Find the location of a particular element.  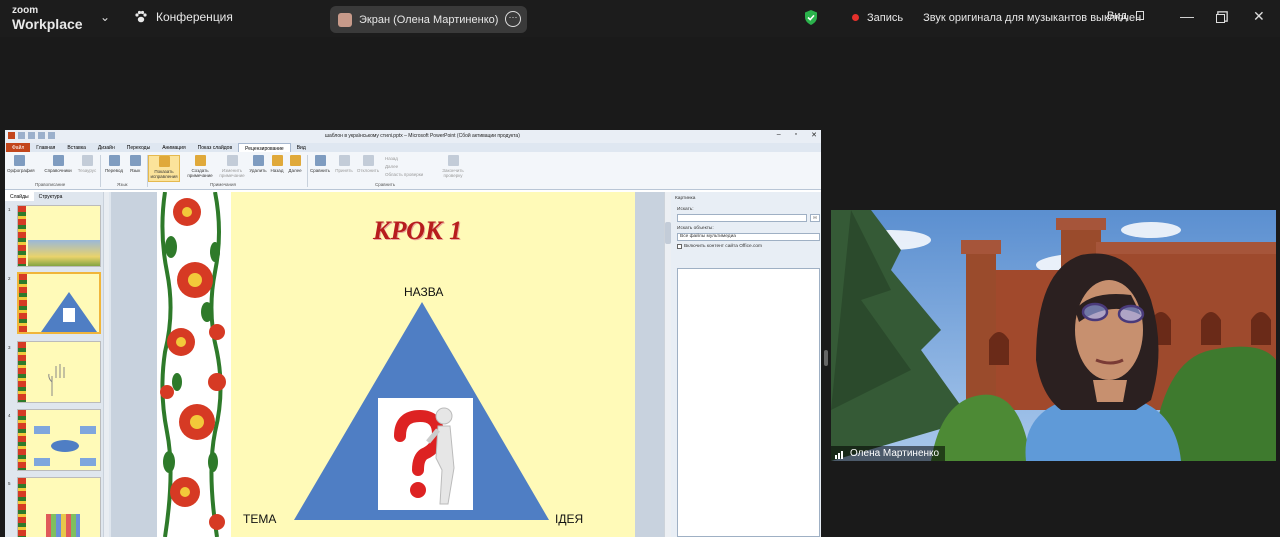

review-nav-list: Назад Далее Область проверки is located at coordinates (404, 167).